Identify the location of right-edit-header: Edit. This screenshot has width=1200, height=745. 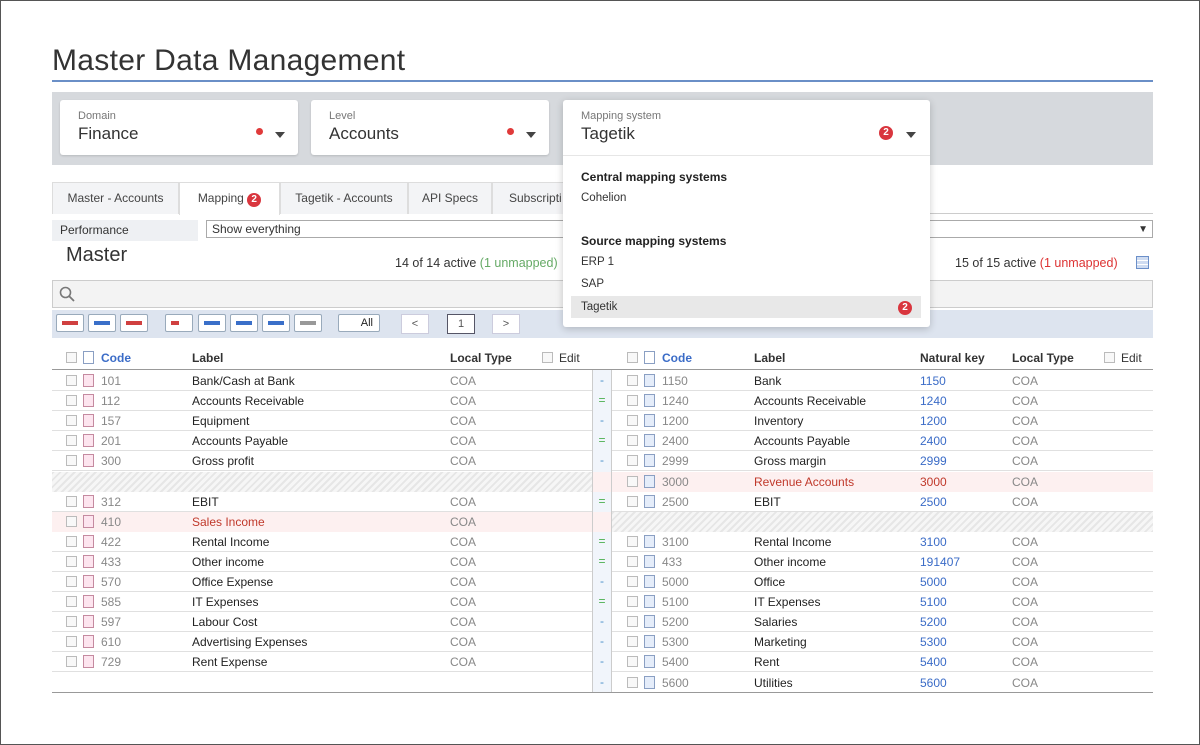
(1131, 361).